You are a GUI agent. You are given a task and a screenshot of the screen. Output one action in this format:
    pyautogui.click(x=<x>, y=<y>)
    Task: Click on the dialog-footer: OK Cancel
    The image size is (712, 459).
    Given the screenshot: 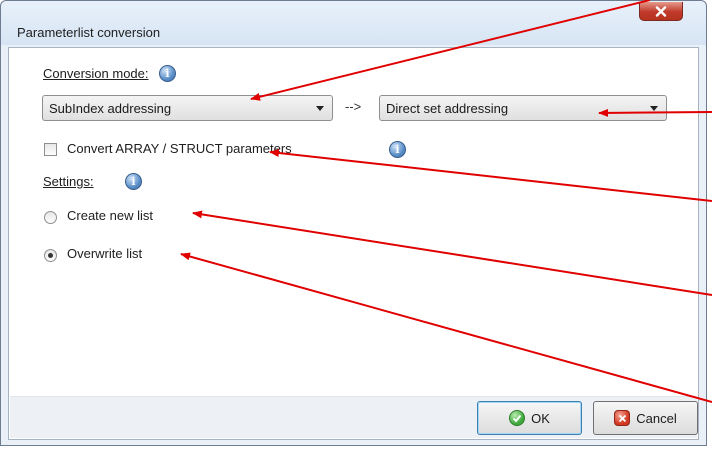 What is the action you would take?
    pyautogui.click(x=354, y=417)
    